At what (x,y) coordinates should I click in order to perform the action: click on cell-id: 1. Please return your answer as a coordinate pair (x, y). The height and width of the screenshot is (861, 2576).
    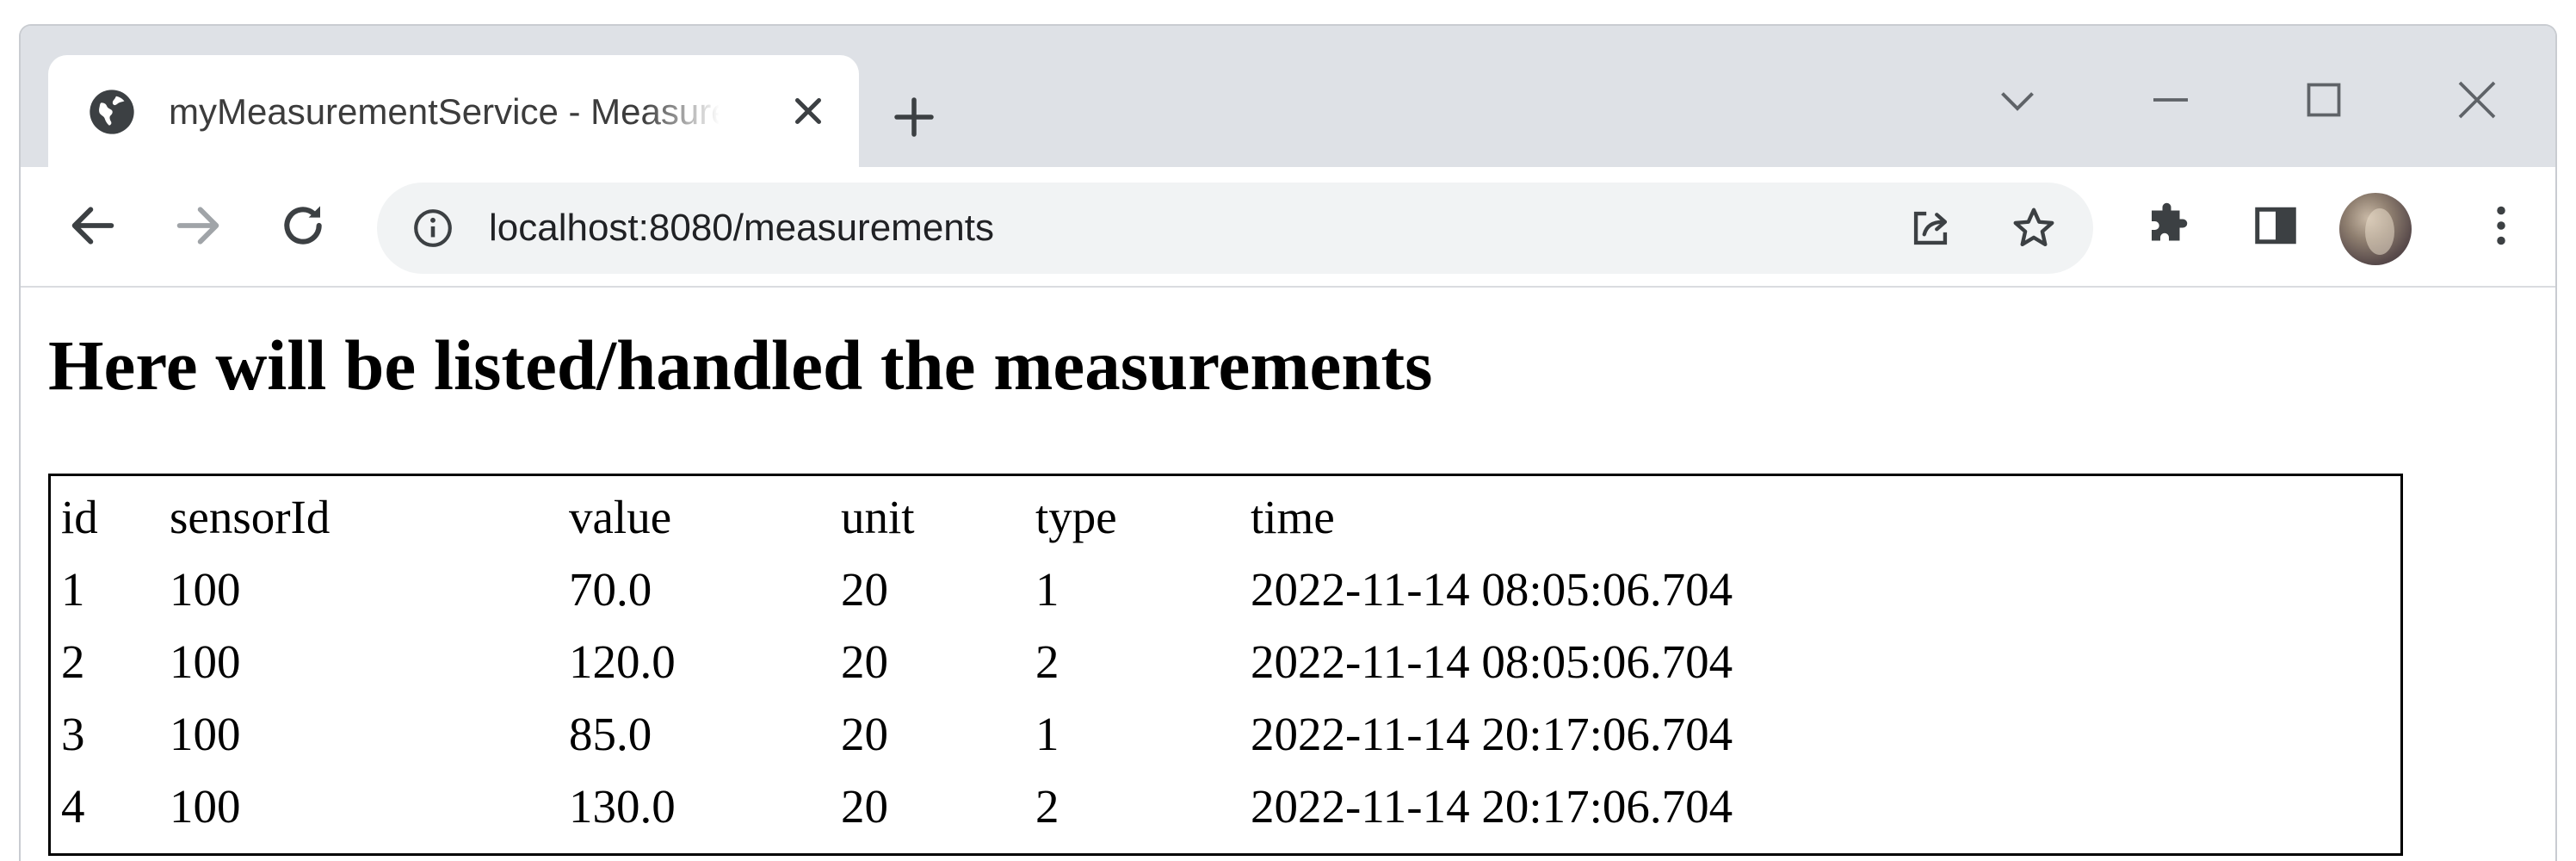
    Looking at the image, I should click on (73, 589).